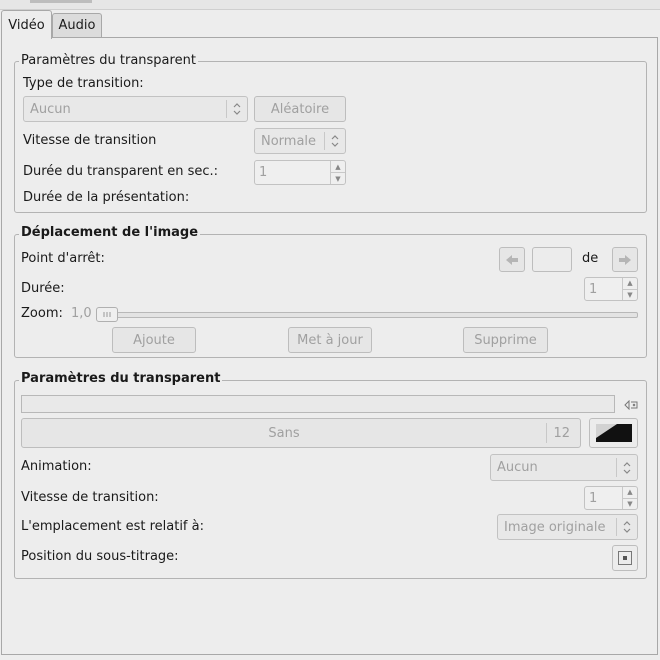  What do you see at coordinates (517, 467) in the screenshot?
I see `animation-value: Aucun` at bounding box center [517, 467].